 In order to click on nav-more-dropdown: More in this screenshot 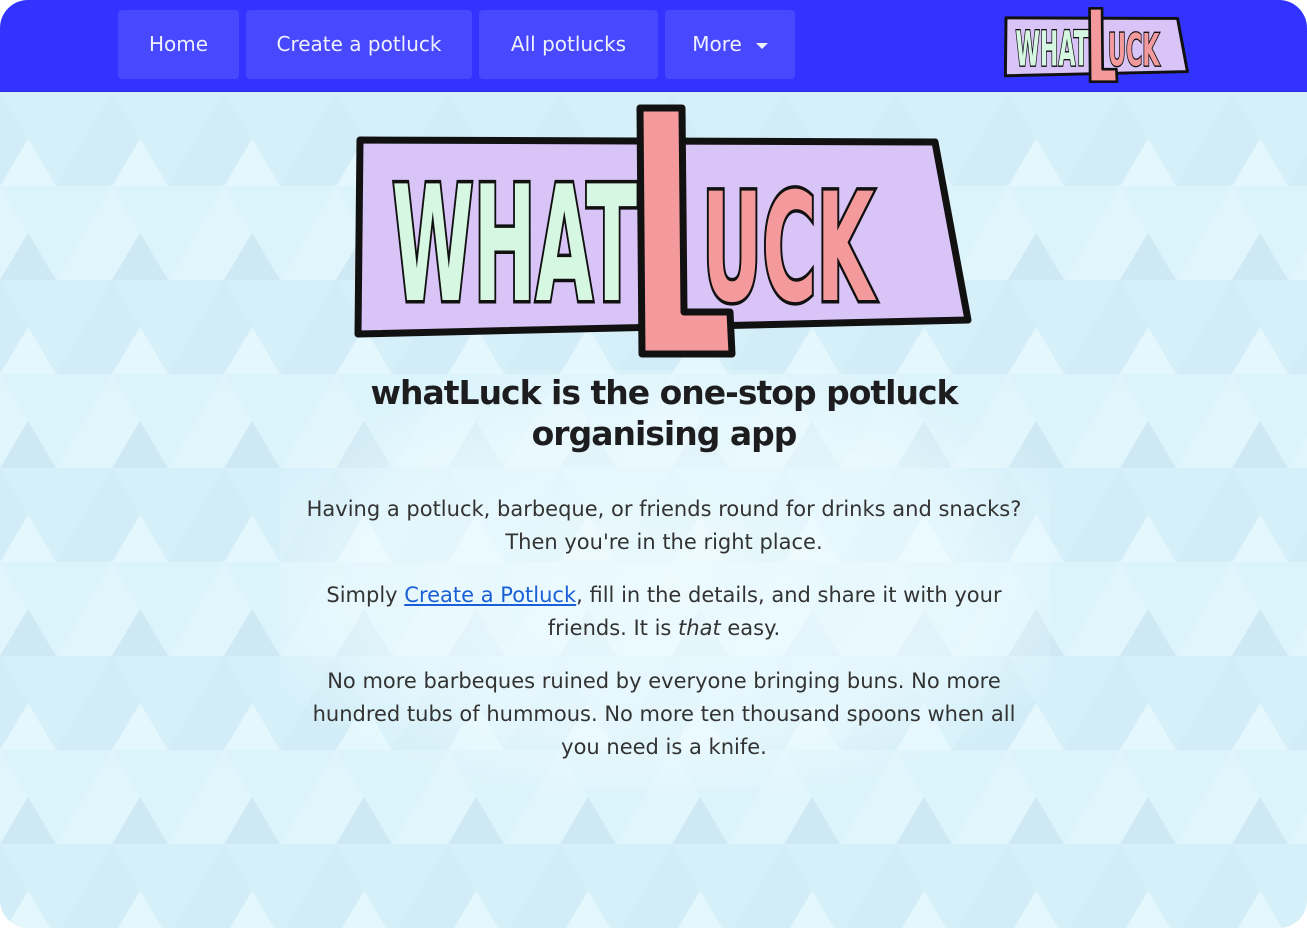, I will do `click(730, 44)`.